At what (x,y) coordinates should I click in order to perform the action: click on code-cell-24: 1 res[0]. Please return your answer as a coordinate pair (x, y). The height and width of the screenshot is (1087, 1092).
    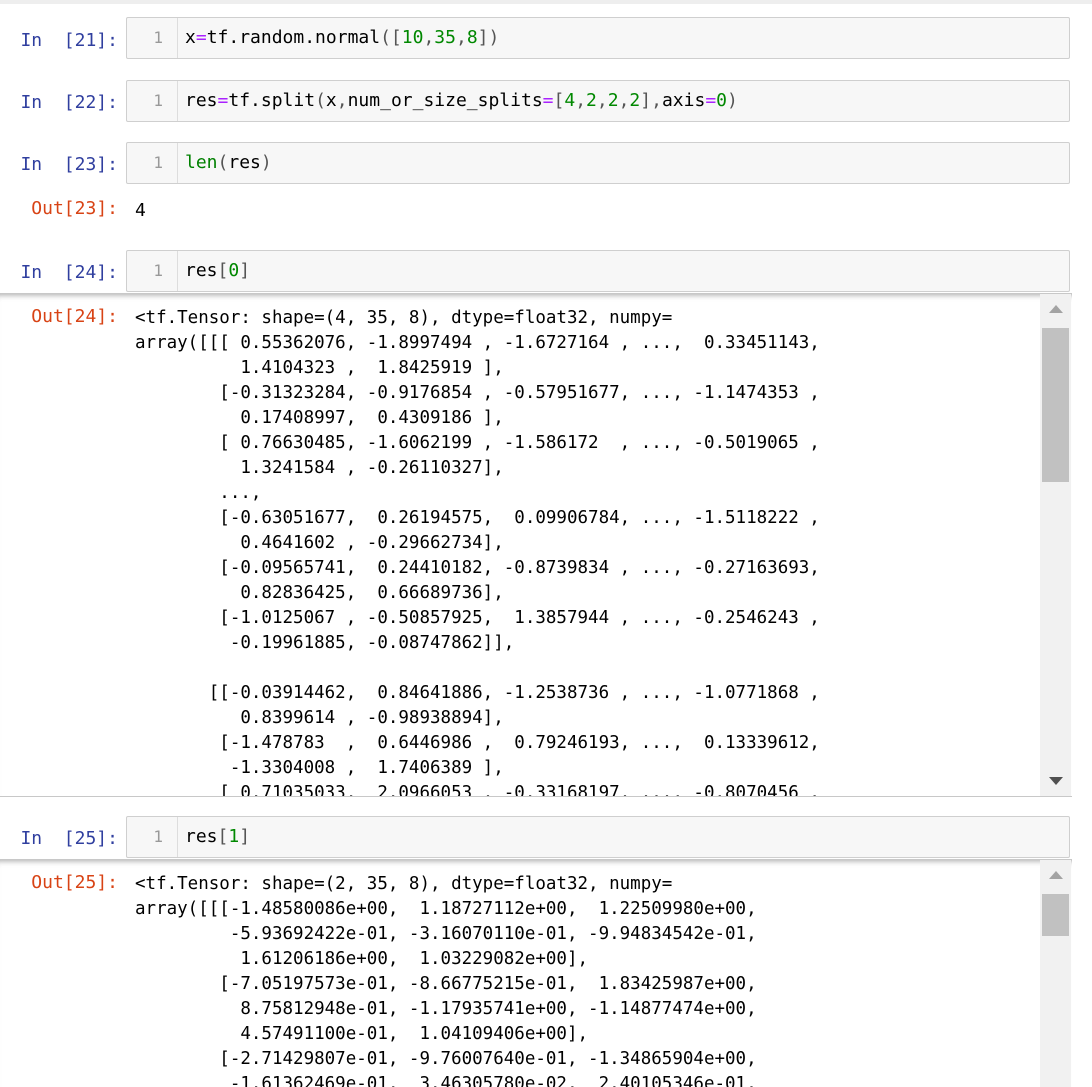
    Looking at the image, I should click on (598, 271).